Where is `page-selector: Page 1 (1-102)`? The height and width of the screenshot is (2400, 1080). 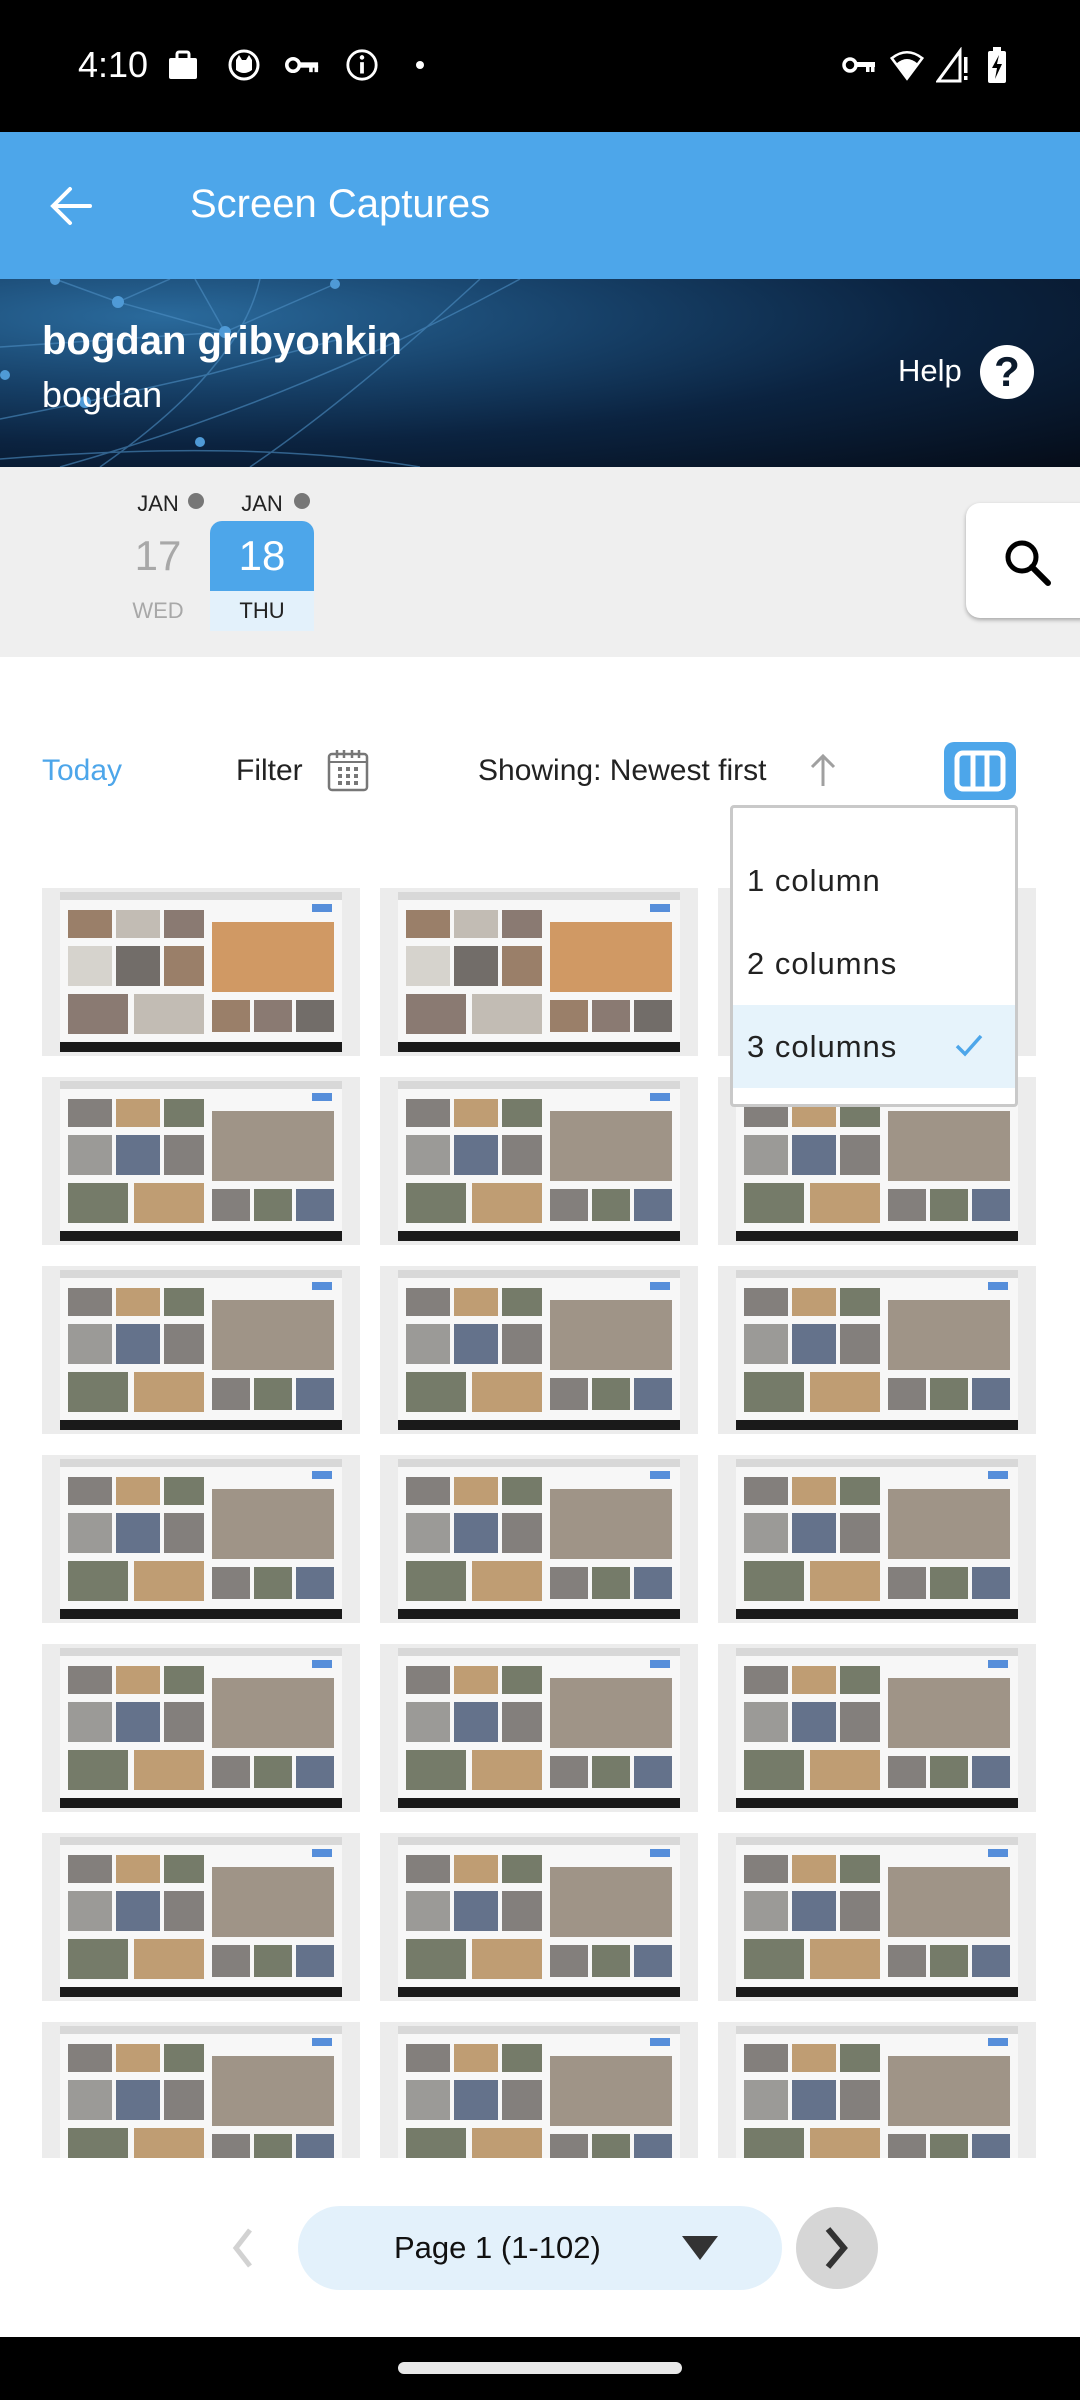 page-selector: Page 1 (1-102) is located at coordinates (540, 2248).